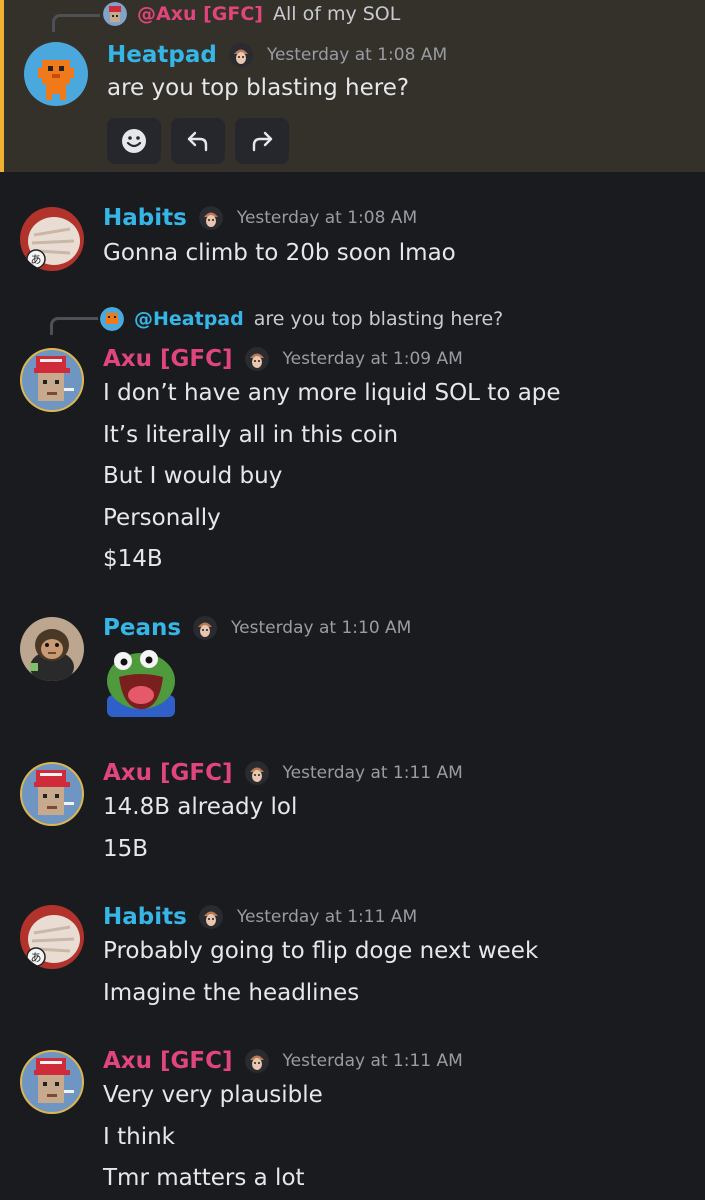 The image size is (705, 1200). I want to click on add-reaction-button, so click(134, 141).